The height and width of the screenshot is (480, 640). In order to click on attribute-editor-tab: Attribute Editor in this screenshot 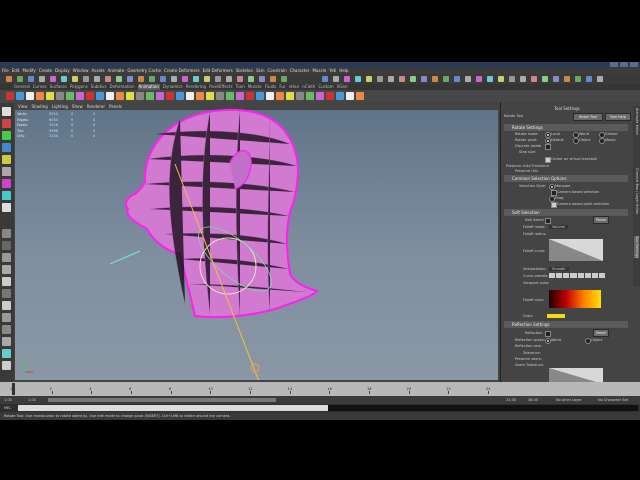, I will do `click(636, 121)`.